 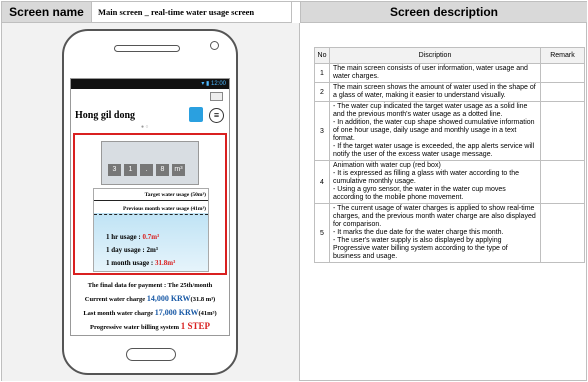 What do you see at coordinates (151, 214) in the screenshot?
I see `previous-month-line` at bounding box center [151, 214].